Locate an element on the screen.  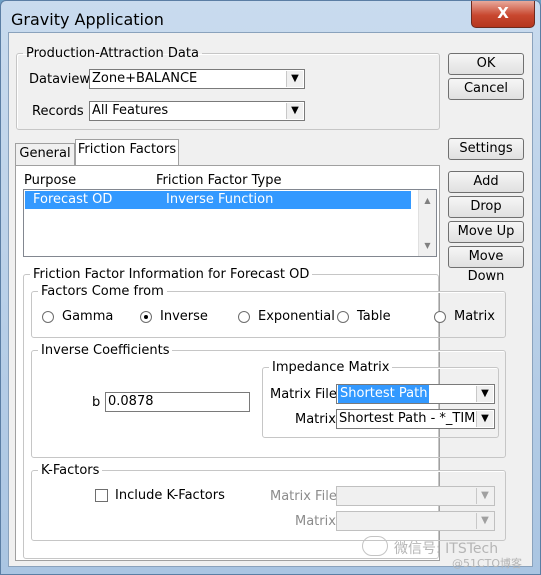
type-cell: Inverse Function is located at coordinates (220, 199).